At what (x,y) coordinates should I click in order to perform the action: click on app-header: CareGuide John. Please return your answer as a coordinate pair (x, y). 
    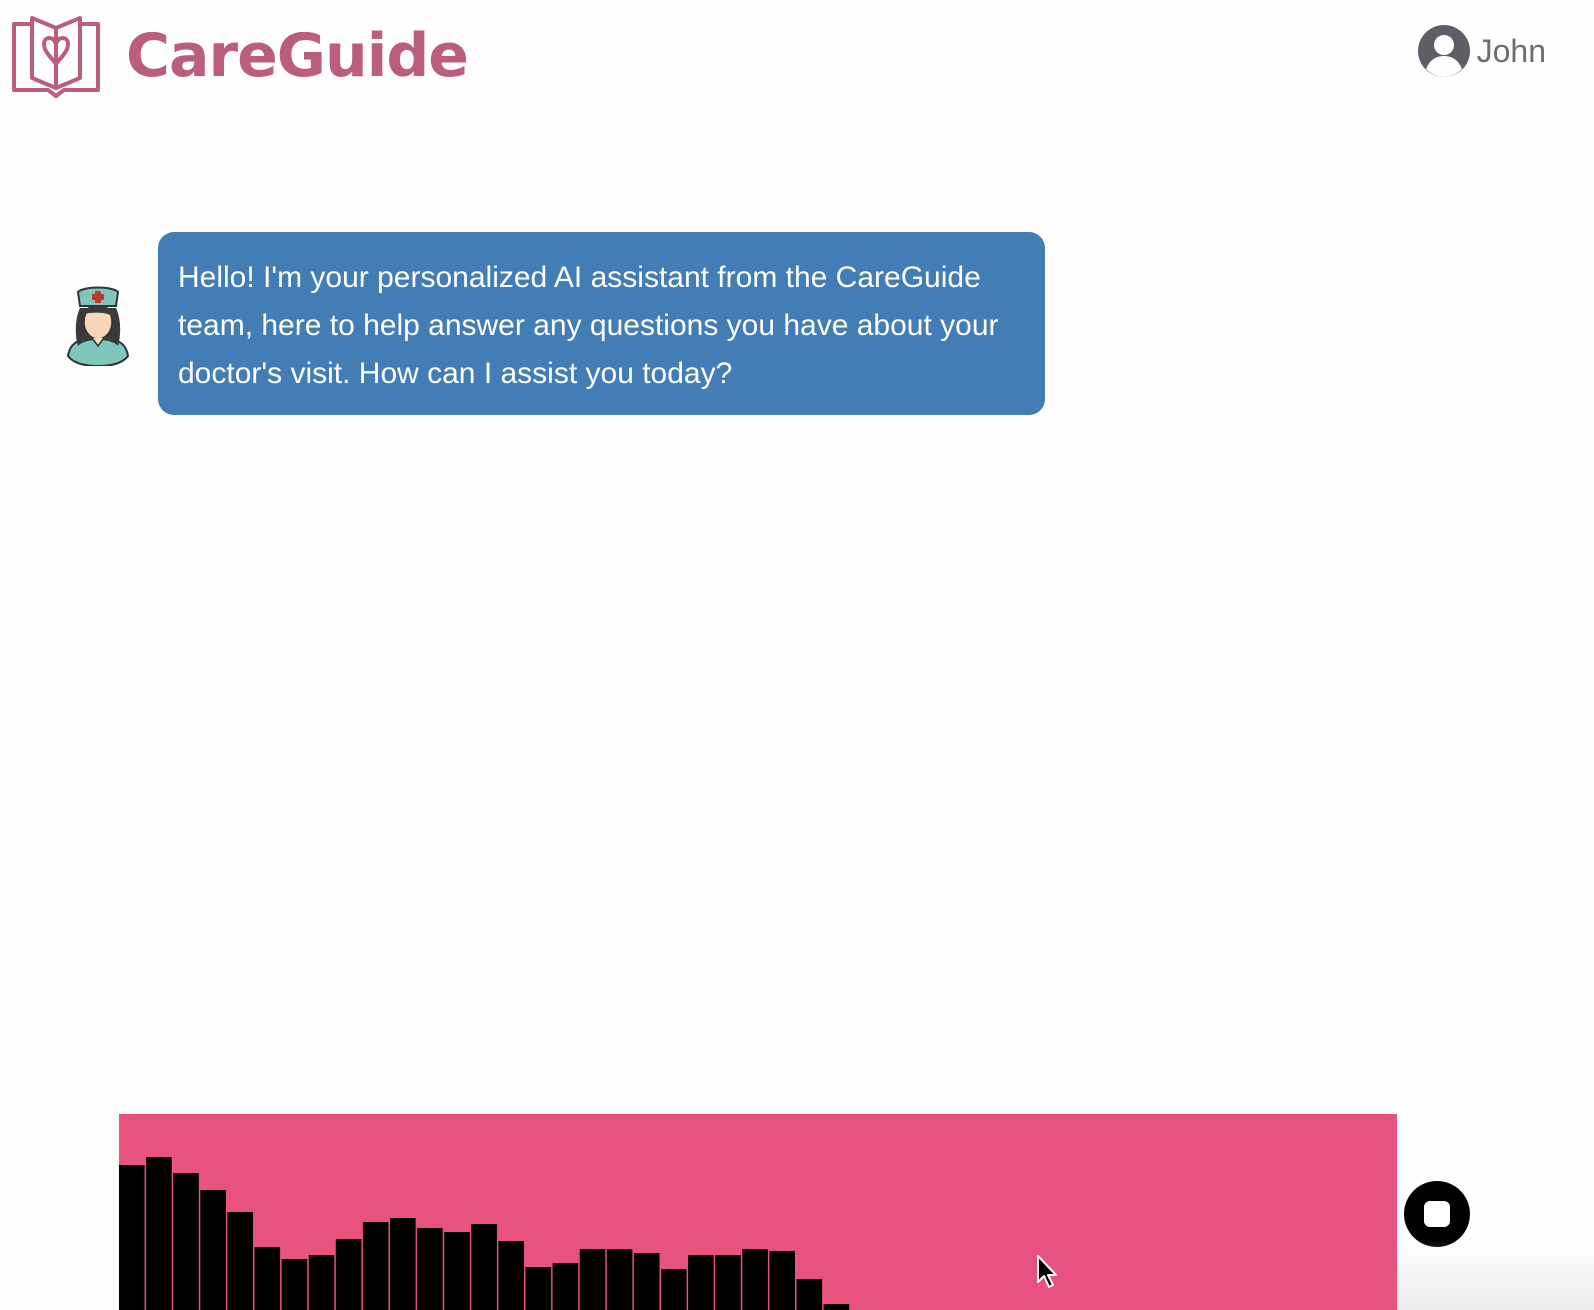
    Looking at the image, I should click on (797, 55).